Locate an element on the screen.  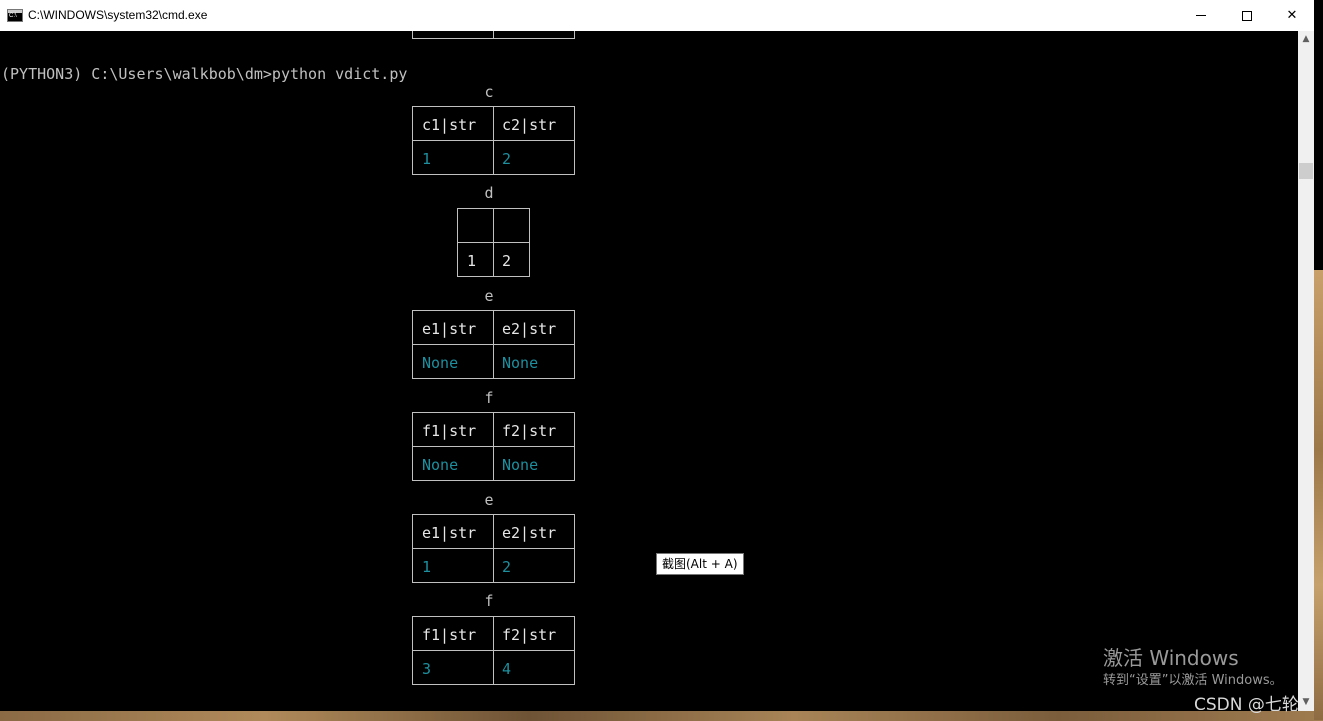
csdn-watermark: CSDN @七轮 is located at coordinates (1246, 705).